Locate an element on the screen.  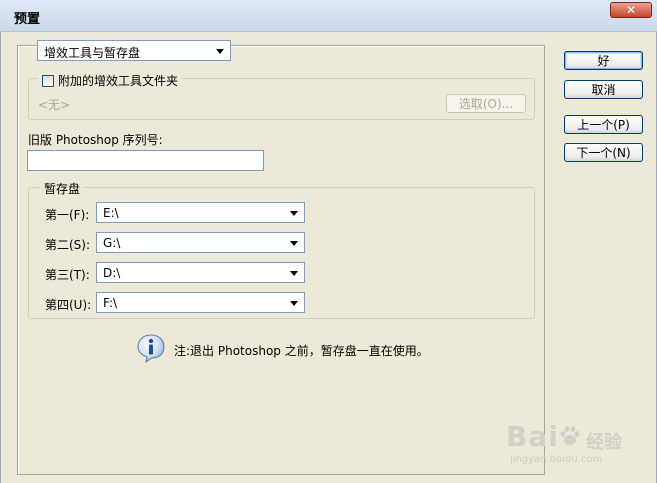
scratch-note-text: 注:退出 Photoshop 之前，暂存盘一直在使用。 is located at coordinates (301, 351).